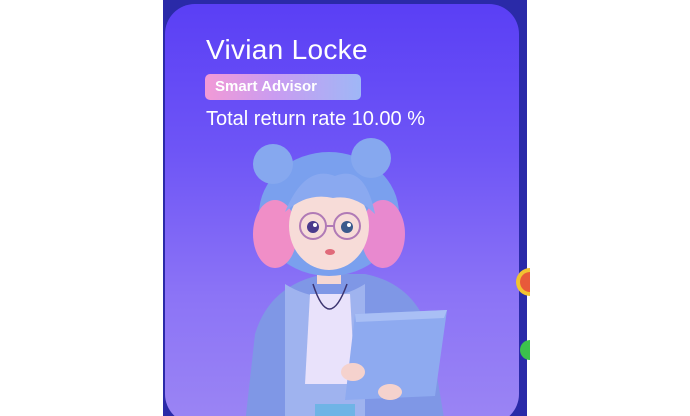  What do you see at coordinates (287, 49) in the screenshot?
I see `advisor-name: Vivian Locke` at bounding box center [287, 49].